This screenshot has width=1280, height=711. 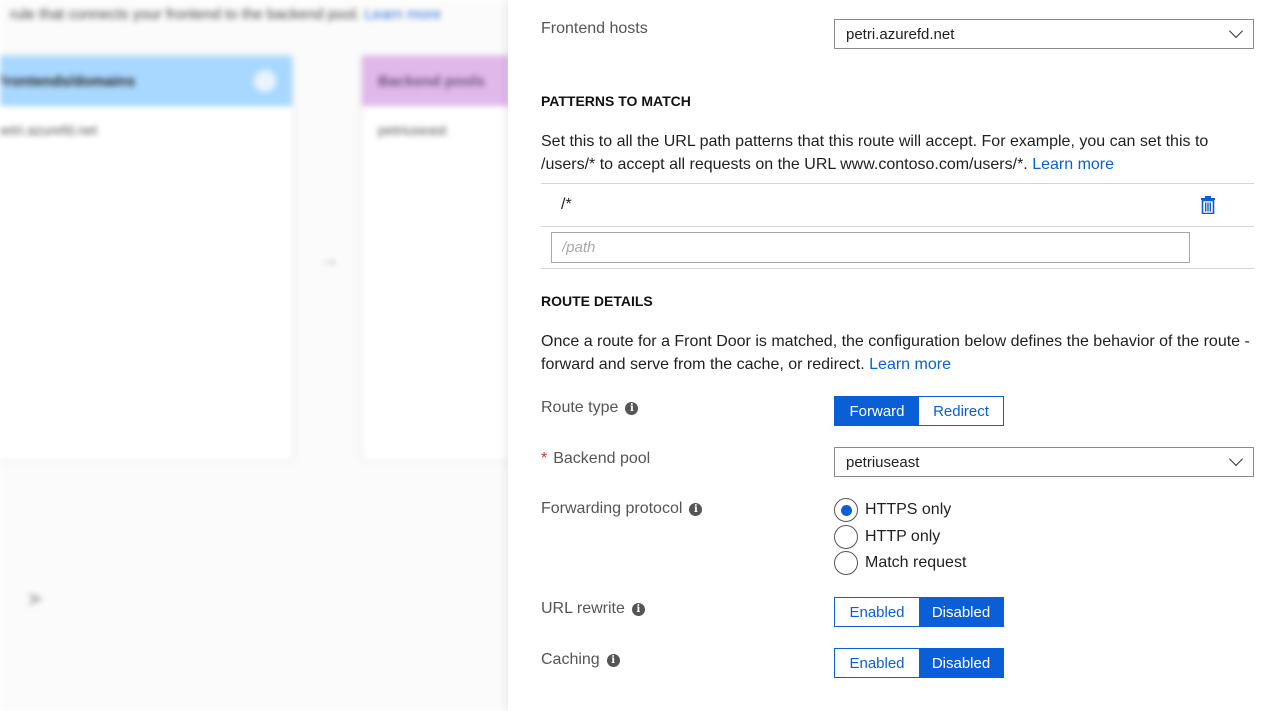 What do you see at coordinates (1208, 205) in the screenshot?
I see `trash-icon` at bounding box center [1208, 205].